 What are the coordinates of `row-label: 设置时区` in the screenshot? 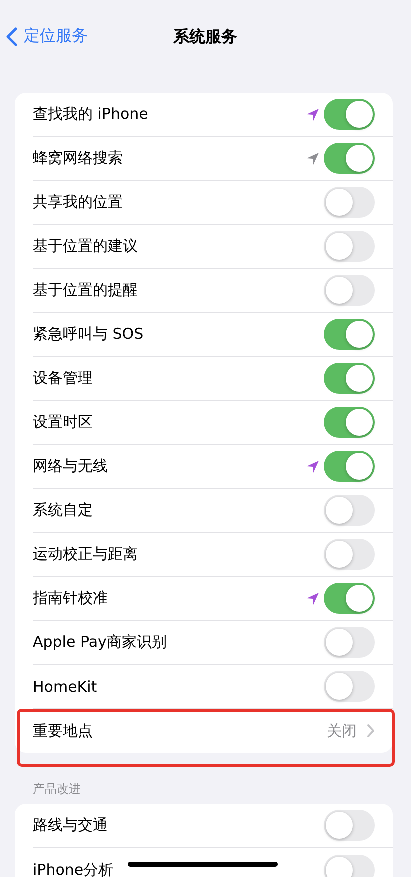 It's located at (63, 422).